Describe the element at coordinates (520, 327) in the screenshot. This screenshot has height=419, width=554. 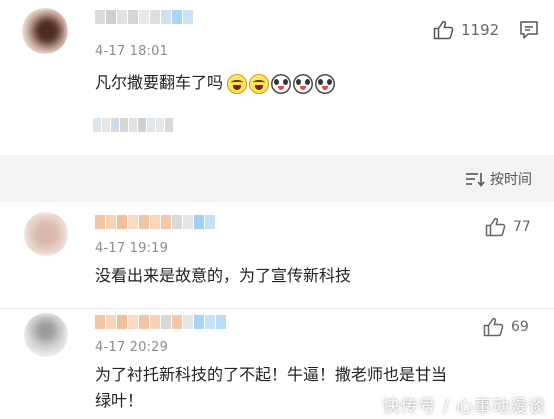
I see `like-count: 69` at that location.